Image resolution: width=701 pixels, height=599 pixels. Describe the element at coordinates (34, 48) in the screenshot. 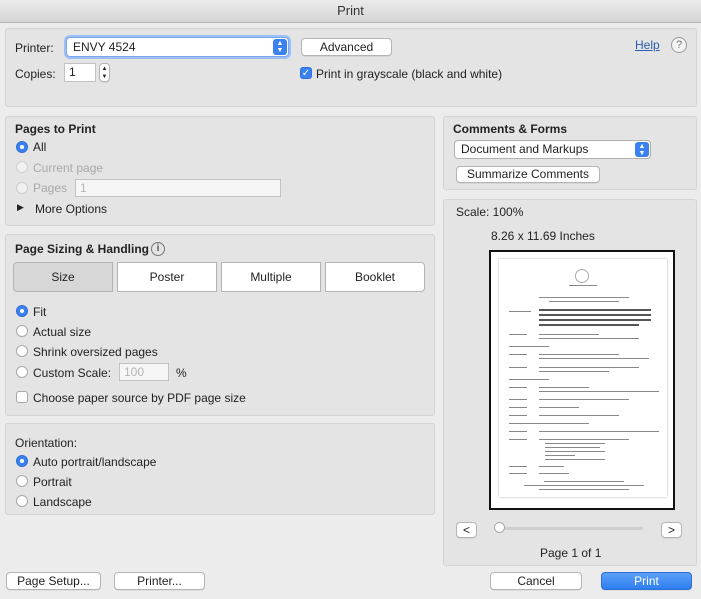

I see `printer-label: Printer:` at that location.